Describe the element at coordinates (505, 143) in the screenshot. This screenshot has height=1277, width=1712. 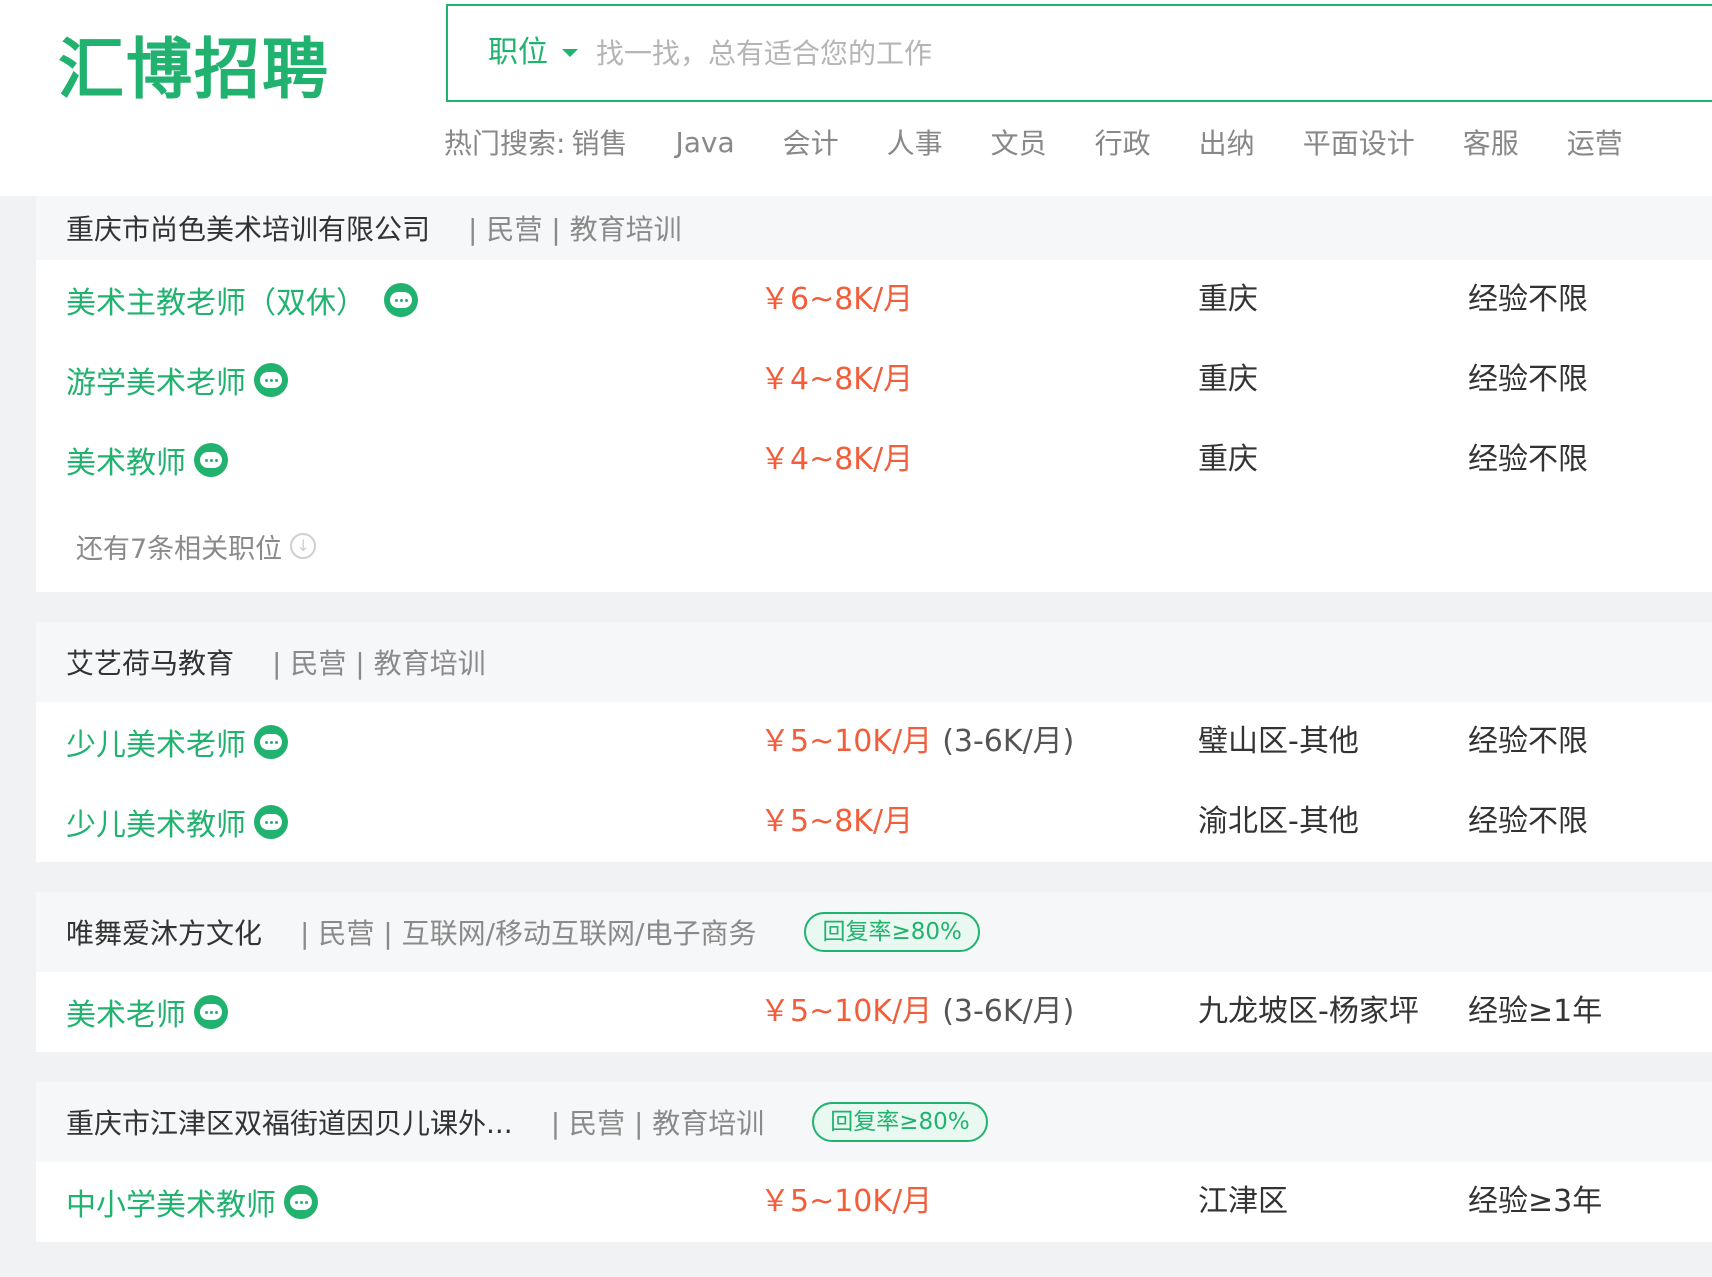
I see `hot-search-label: 热门搜索:` at that location.